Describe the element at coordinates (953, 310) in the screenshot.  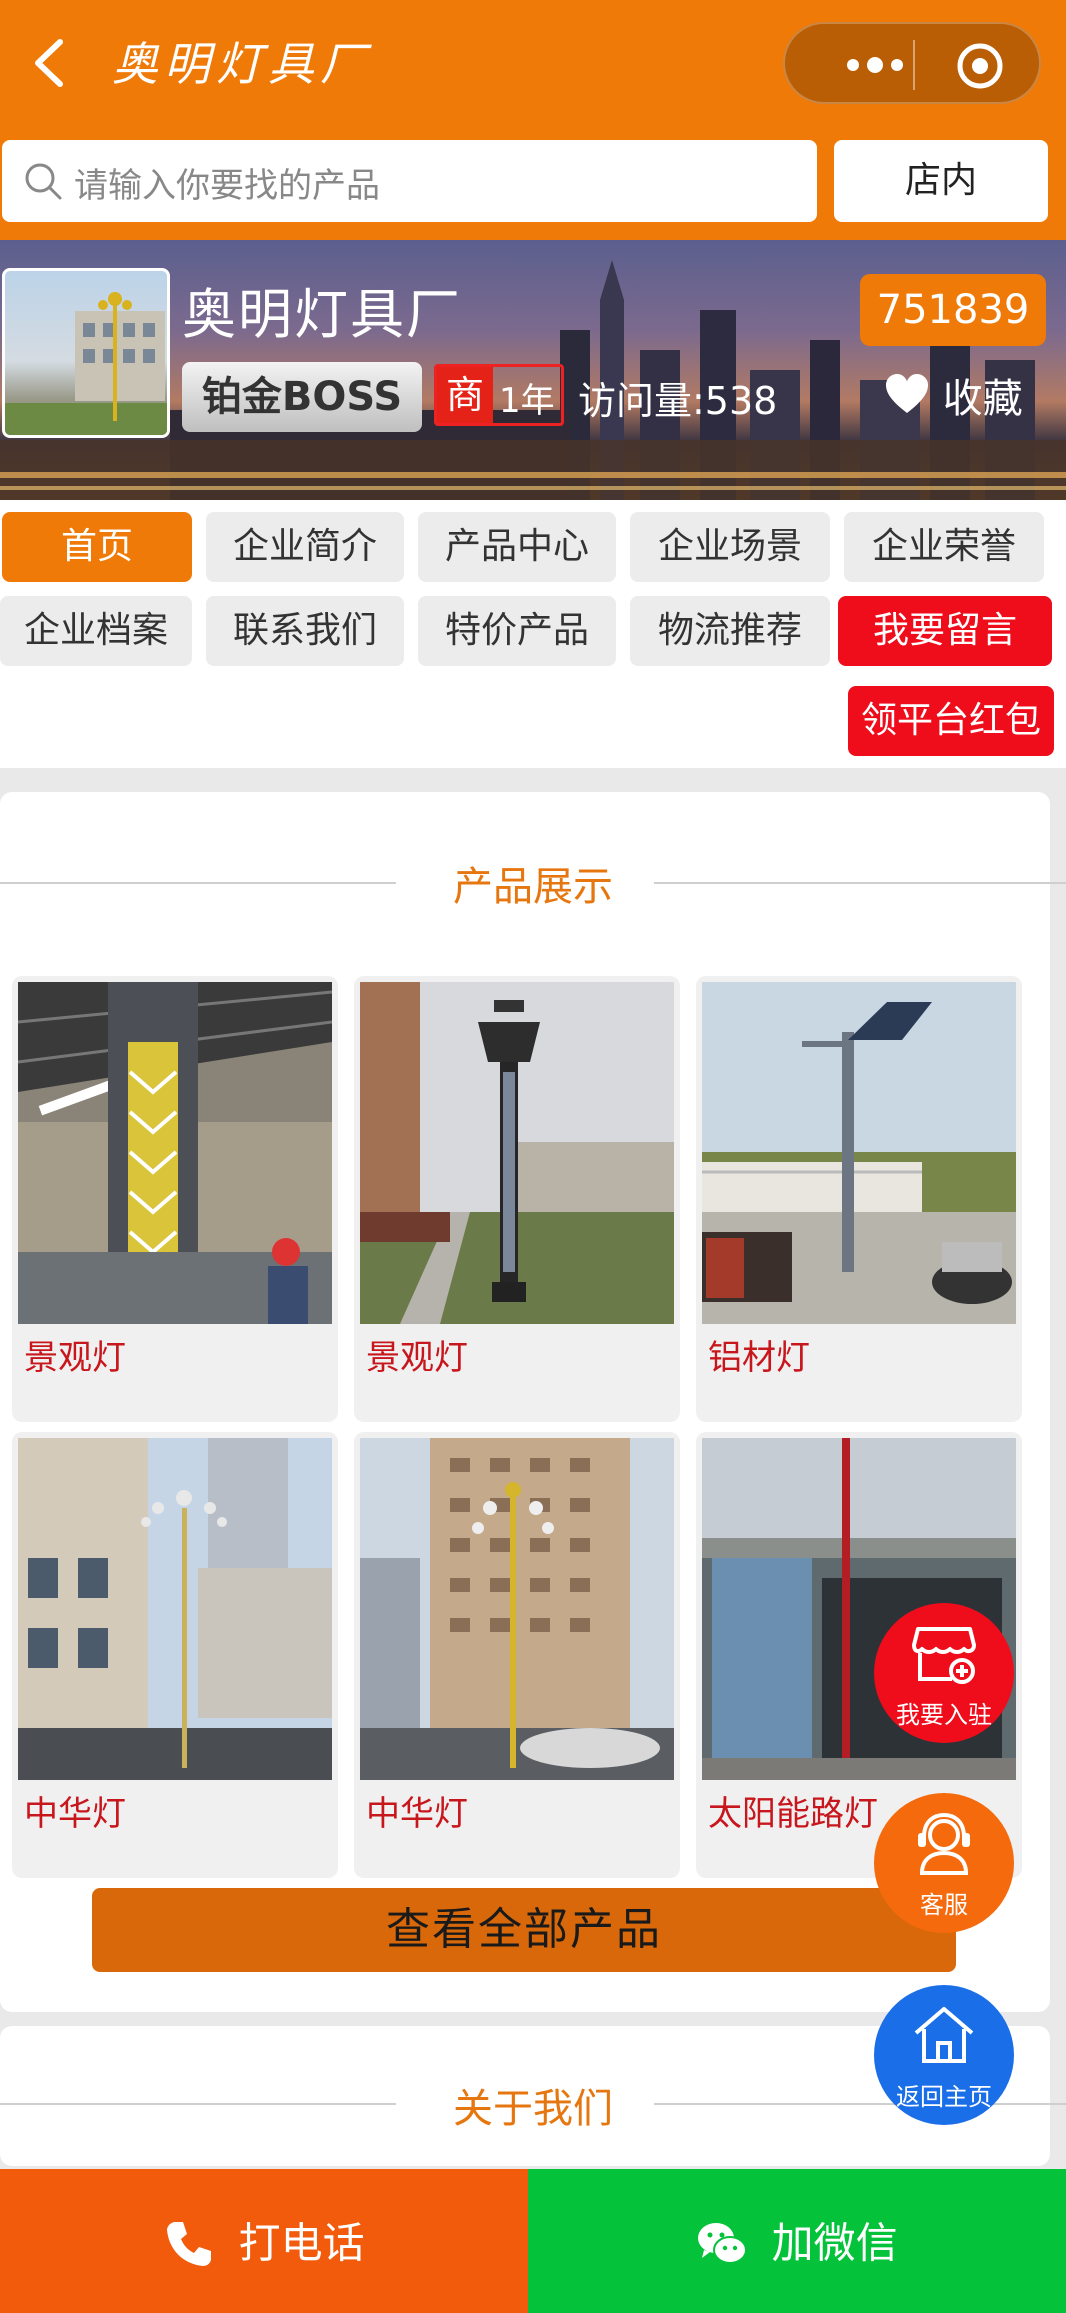
I see `shop-code-badge: 751839` at that location.